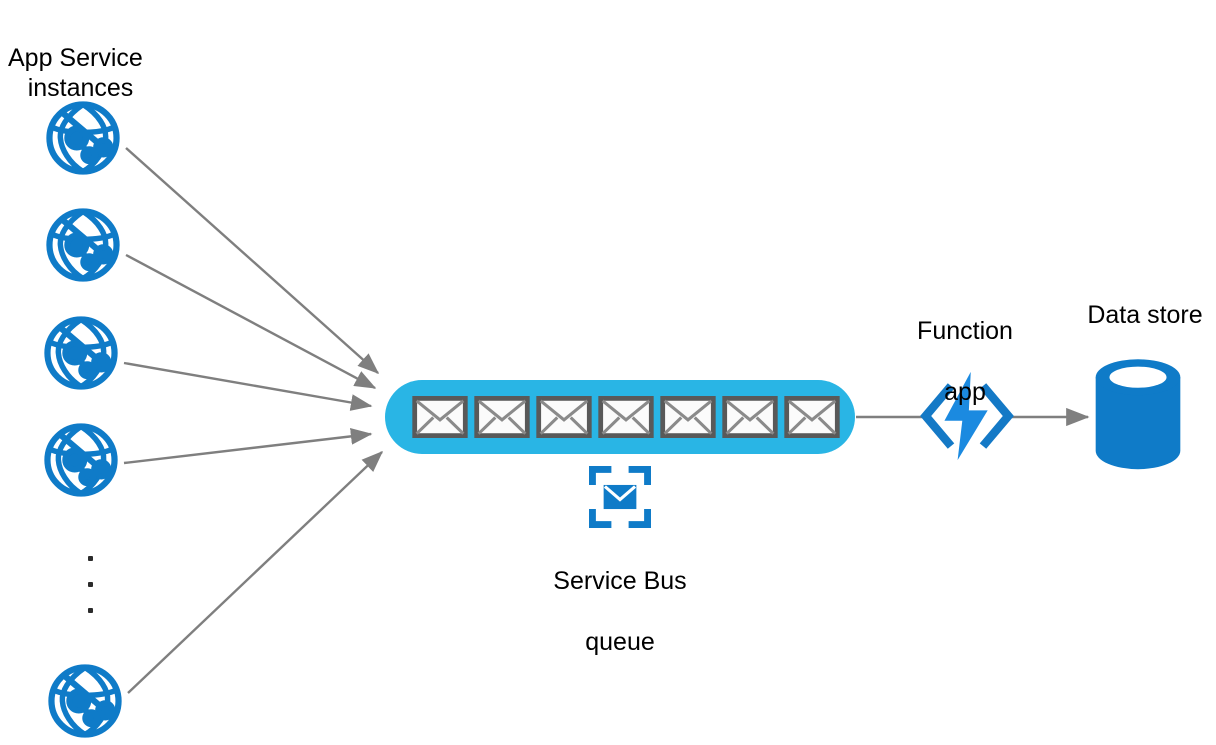  Describe the element at coordinates (965, 330) in the screenshot. I see `function-app-label-line1: Function` at that location.